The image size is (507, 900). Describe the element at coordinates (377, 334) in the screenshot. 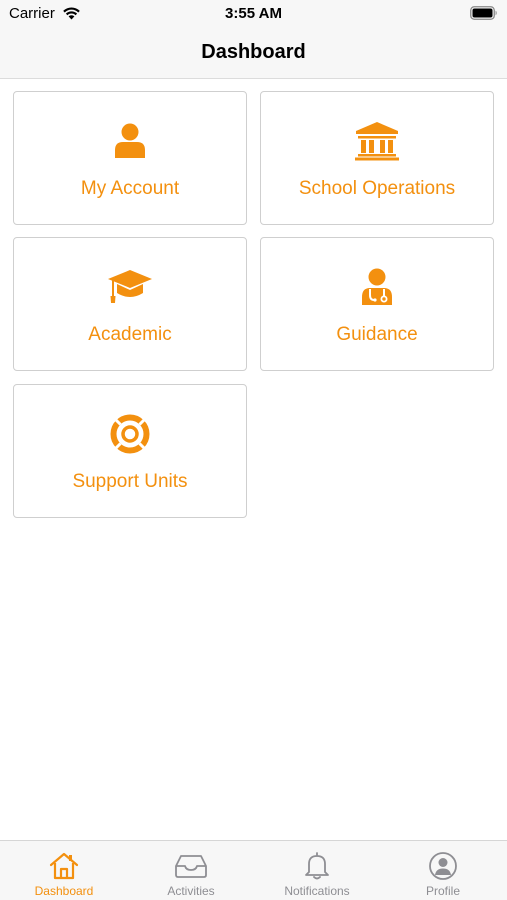

I see `tile-label: Guidance` at that location.